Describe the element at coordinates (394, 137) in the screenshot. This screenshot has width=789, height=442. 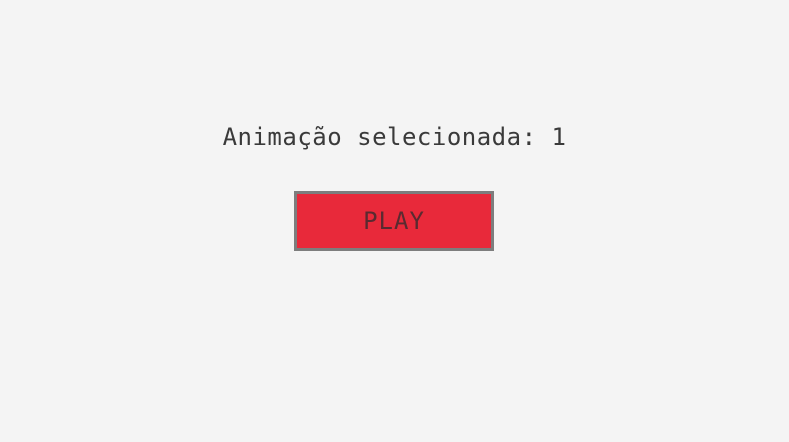
I see `selected-animation-label: Animação selecionada: 1` at that location.